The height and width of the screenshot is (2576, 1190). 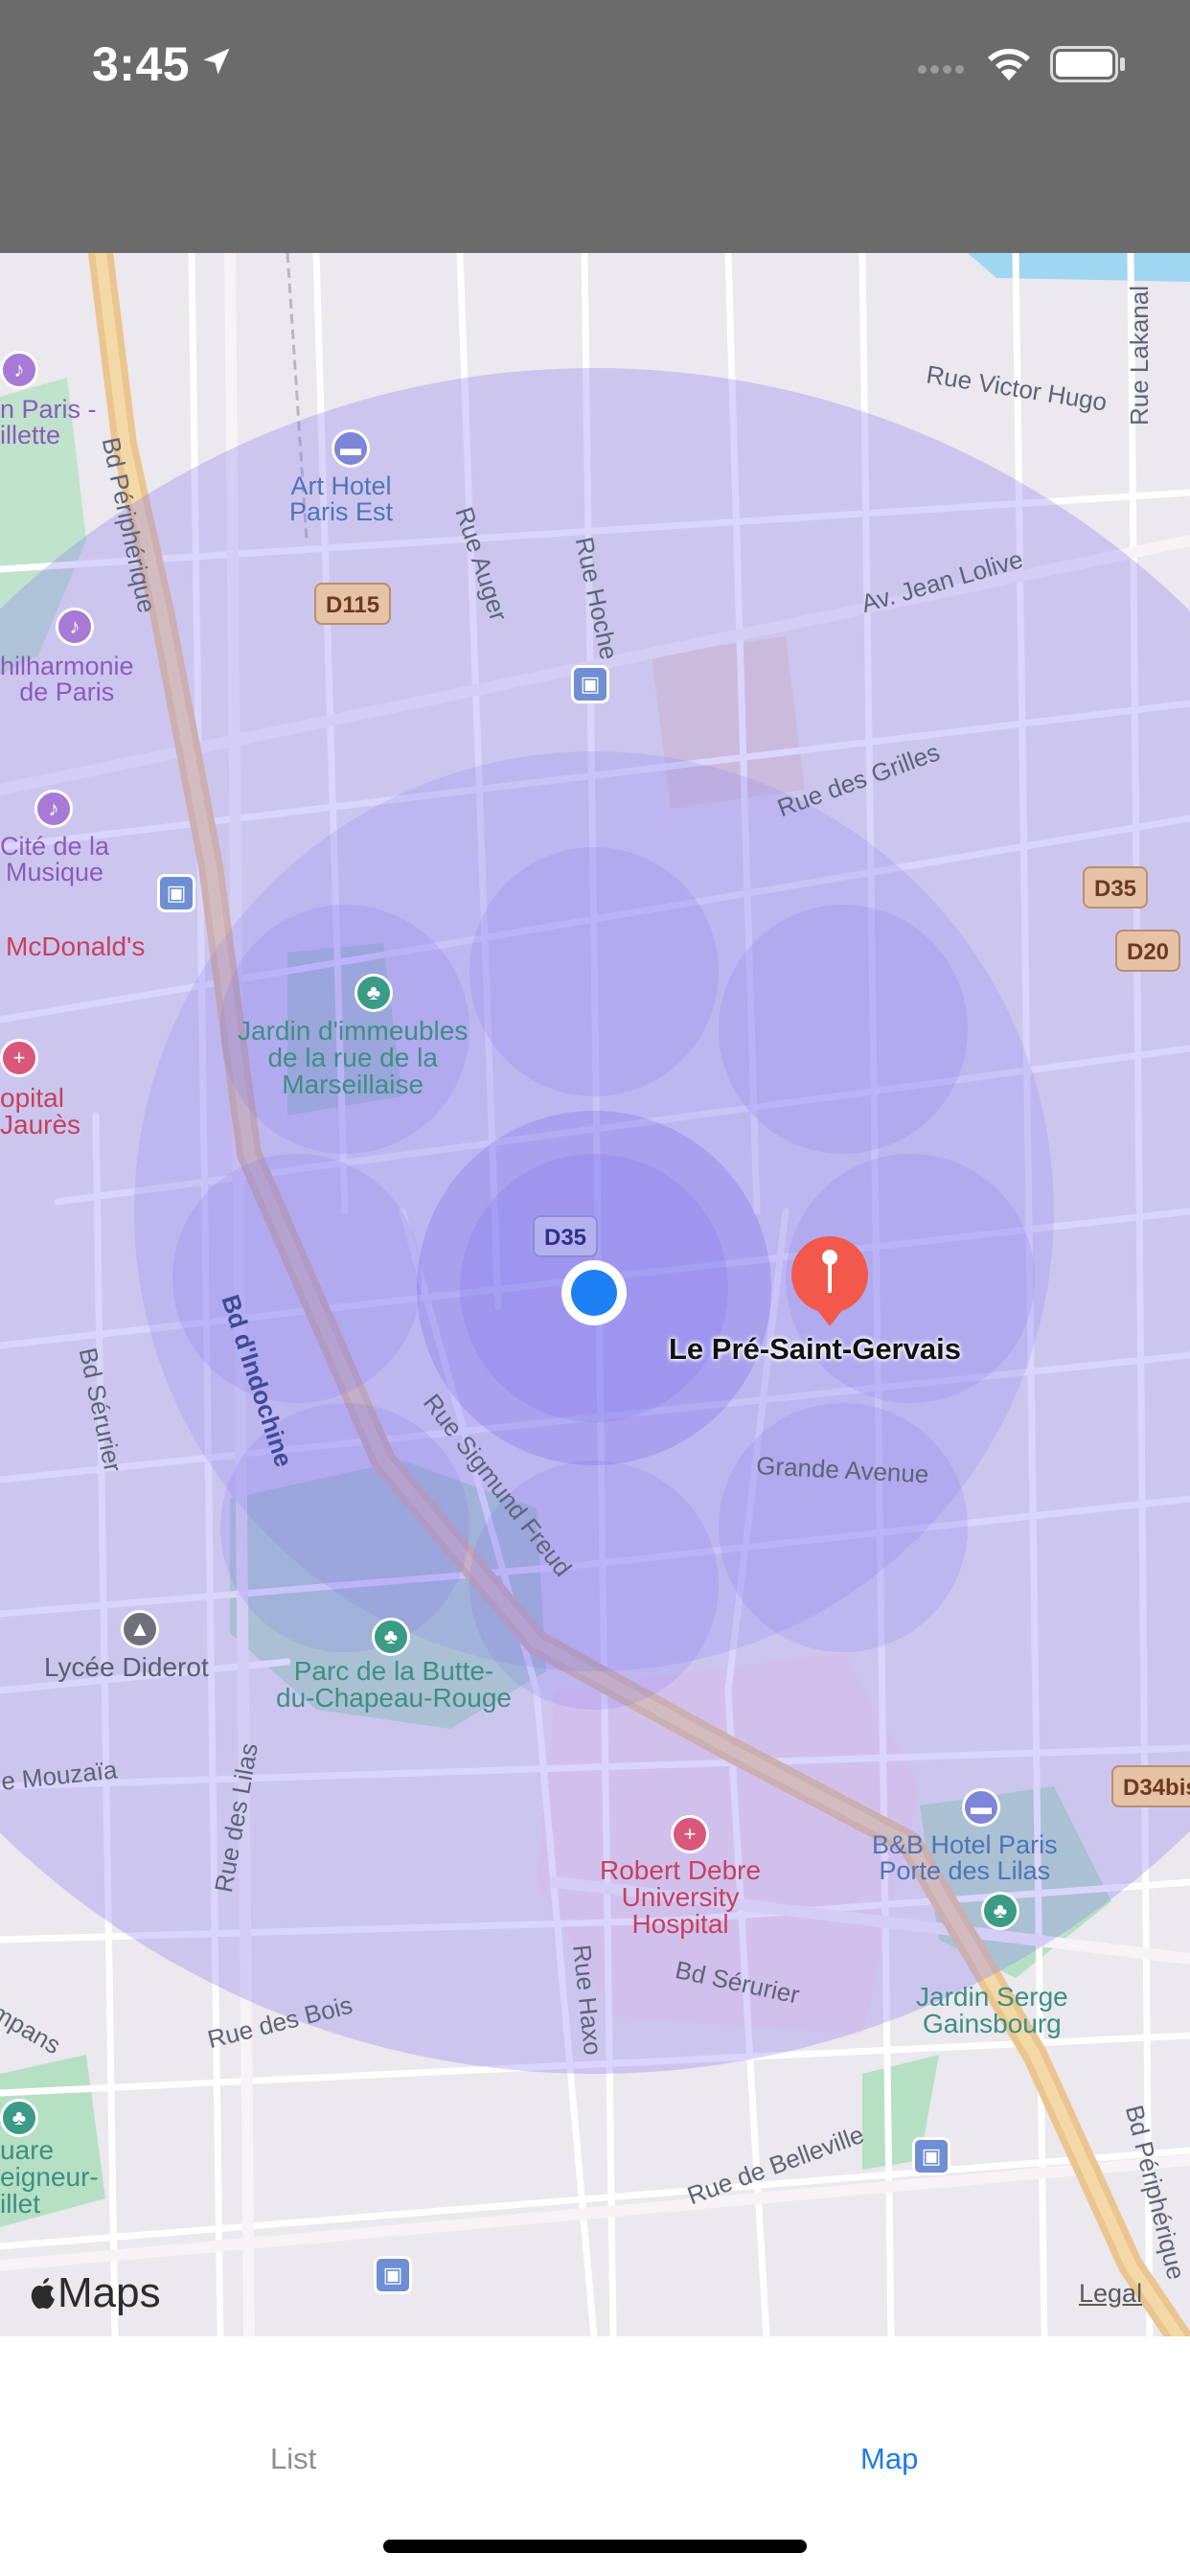 I want to click on pin-place-label: Le Pré-Saint-Gervais, so click(x=815, y=1349).